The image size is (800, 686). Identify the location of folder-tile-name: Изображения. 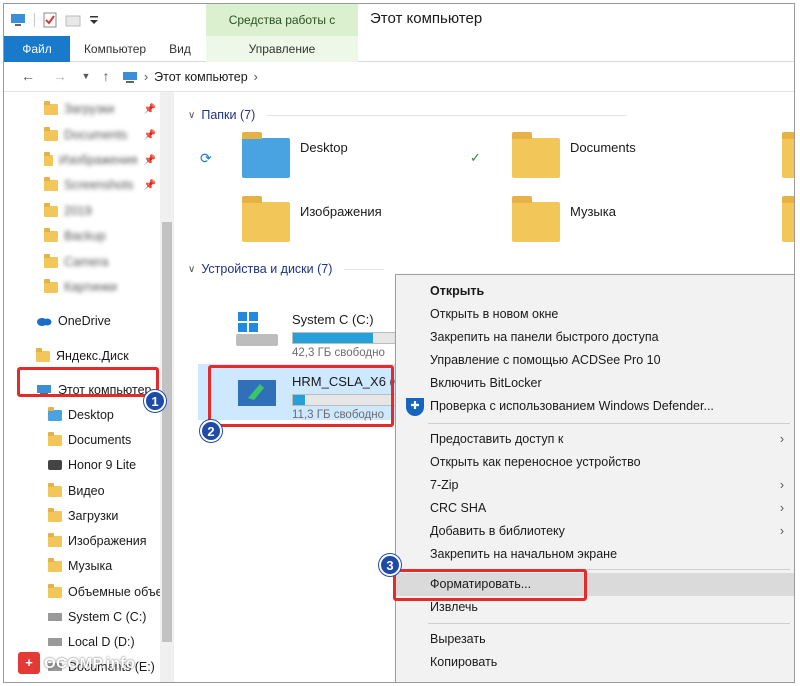
(341, 211).